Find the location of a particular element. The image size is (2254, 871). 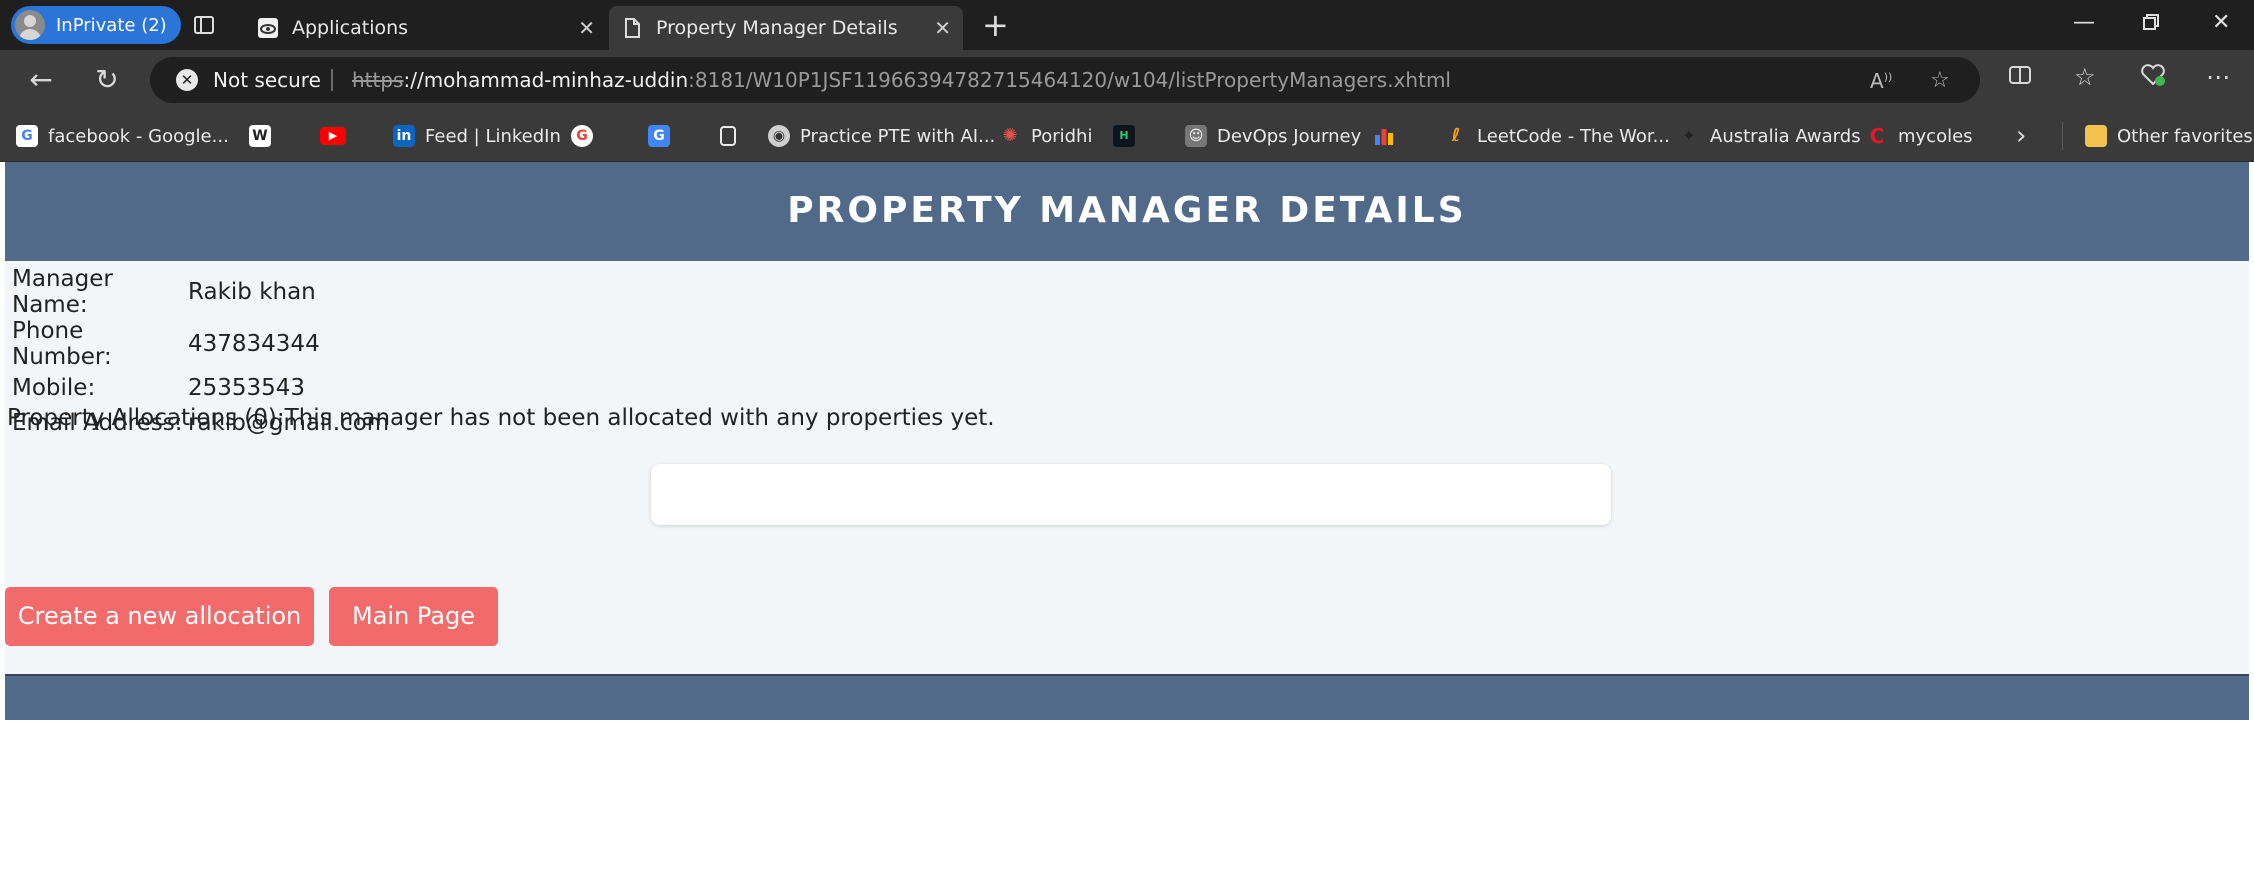

devops-icon: ☺ is located at coordinates (1196, 136).